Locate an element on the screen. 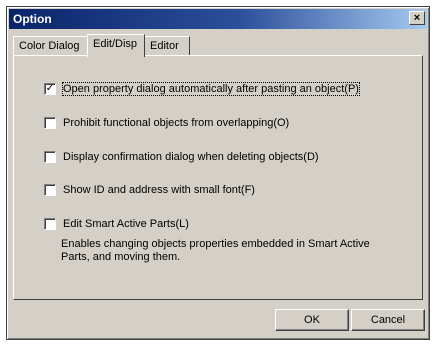  checkbox-confirm-delete is located at coordinates (50, 157).